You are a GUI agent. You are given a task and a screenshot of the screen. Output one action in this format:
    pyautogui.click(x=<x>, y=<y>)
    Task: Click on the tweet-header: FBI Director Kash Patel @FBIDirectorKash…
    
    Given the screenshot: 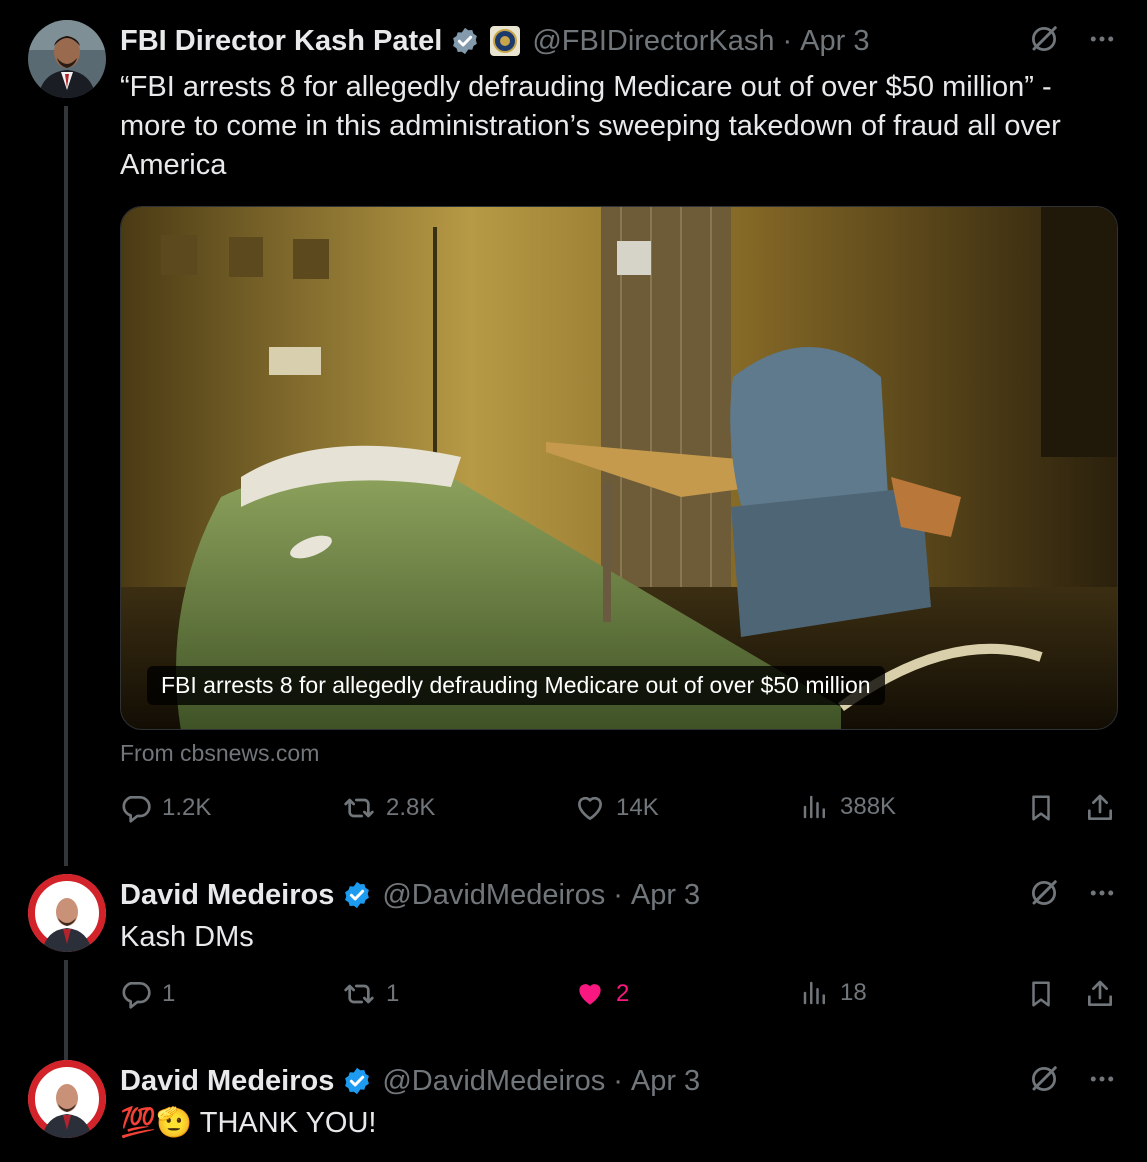 What is the action you would take?
    pyautogui.click(x=495, y=41)
    